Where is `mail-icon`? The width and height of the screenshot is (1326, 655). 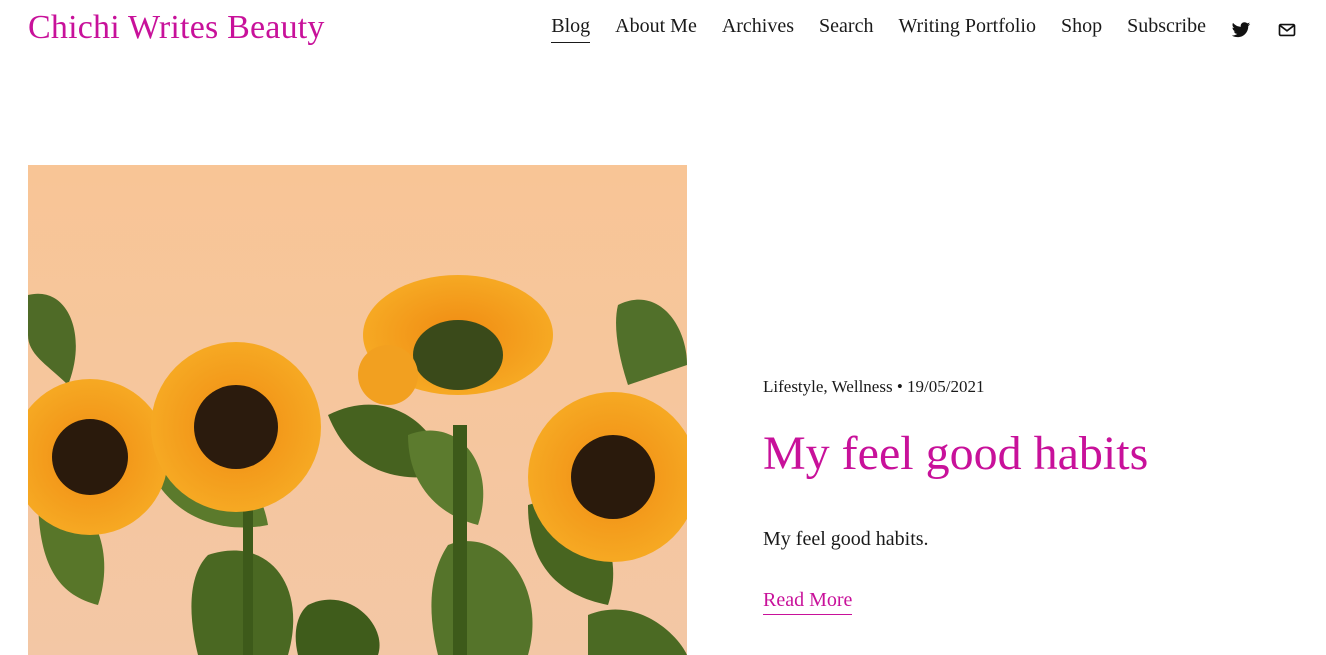 mail-icon is located at coordinates (1287, 30).